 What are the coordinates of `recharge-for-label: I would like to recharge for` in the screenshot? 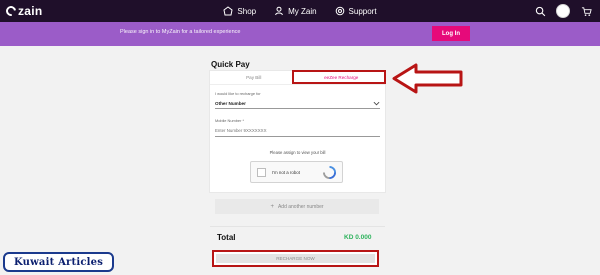 It's located at (238, 93).